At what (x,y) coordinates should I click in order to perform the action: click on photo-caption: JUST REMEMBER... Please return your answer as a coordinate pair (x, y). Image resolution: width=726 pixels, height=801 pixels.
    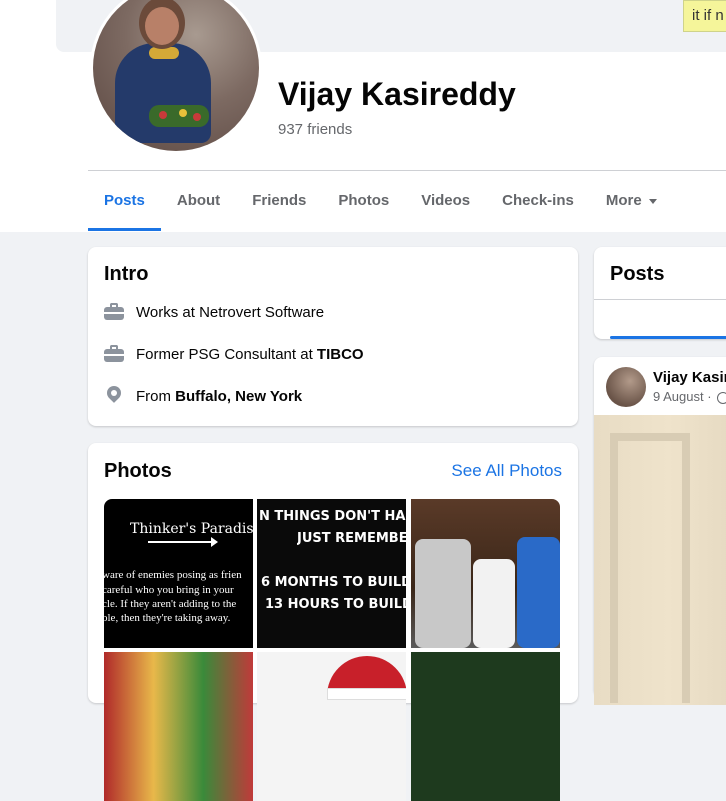
    Looking at the image, I should click on (351, 538).